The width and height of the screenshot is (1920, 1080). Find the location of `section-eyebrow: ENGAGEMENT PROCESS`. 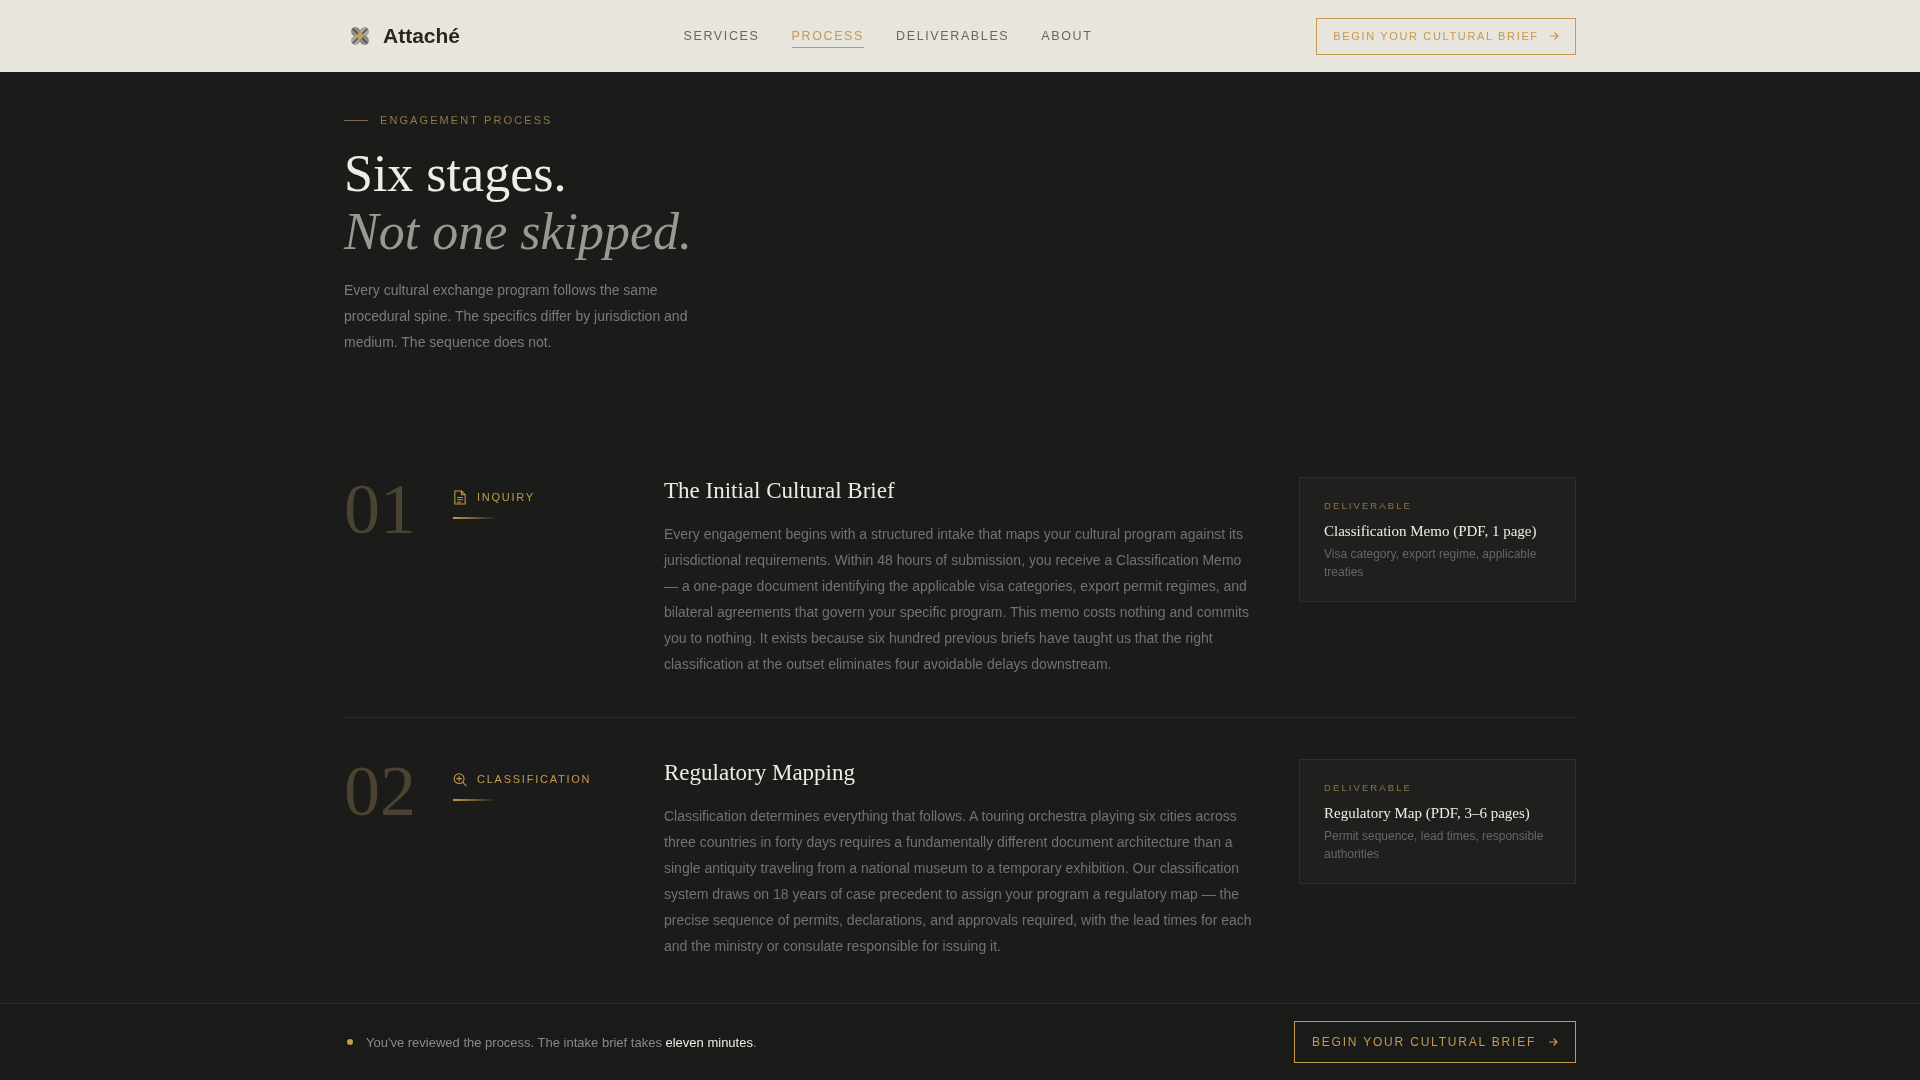

section-eyebrow: ENGAGEMENT PROCESS is located at coordinates (466, 120).